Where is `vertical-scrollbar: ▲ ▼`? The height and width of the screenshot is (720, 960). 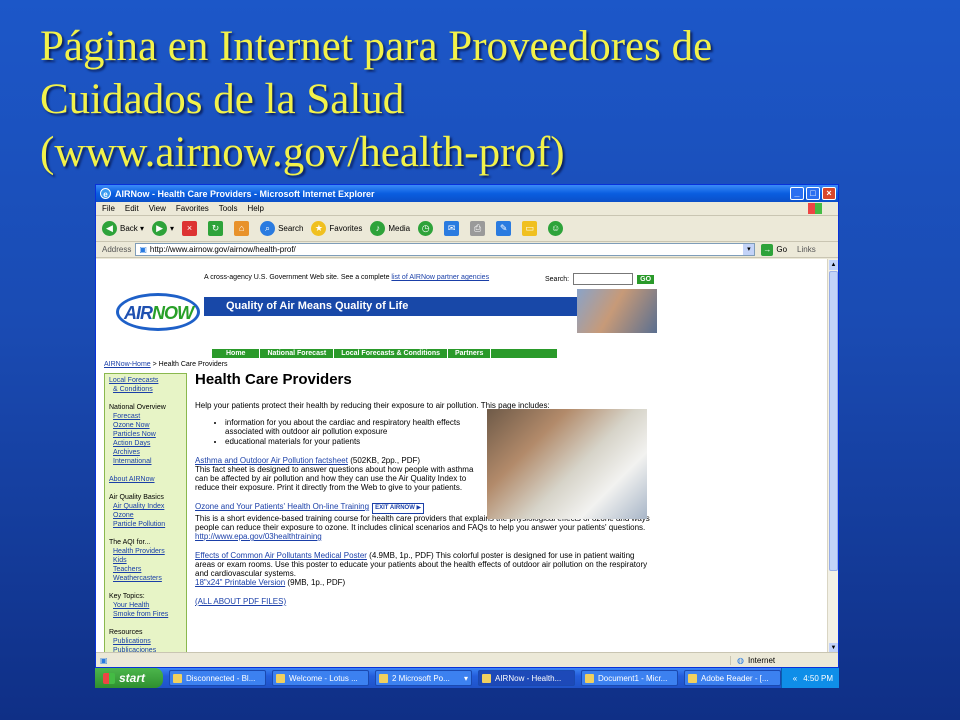 vertical-scrollbar: ▲ ▼ is located at coordinates (832, 456).